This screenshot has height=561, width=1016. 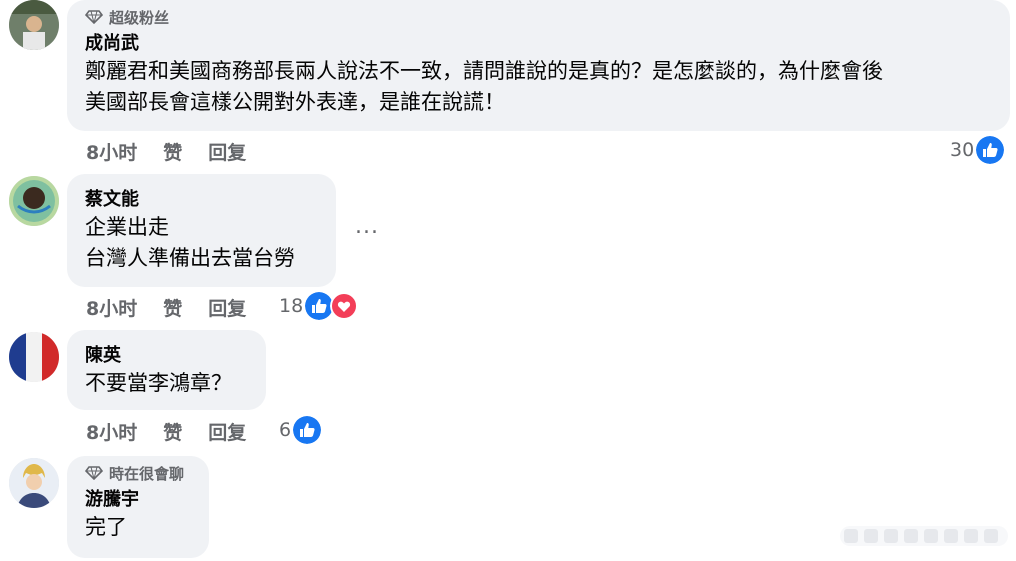 What do you see at coordinates (106, 527) in the screenshot?
I see `comment-text: 完了` at bounding box center [106, 527].